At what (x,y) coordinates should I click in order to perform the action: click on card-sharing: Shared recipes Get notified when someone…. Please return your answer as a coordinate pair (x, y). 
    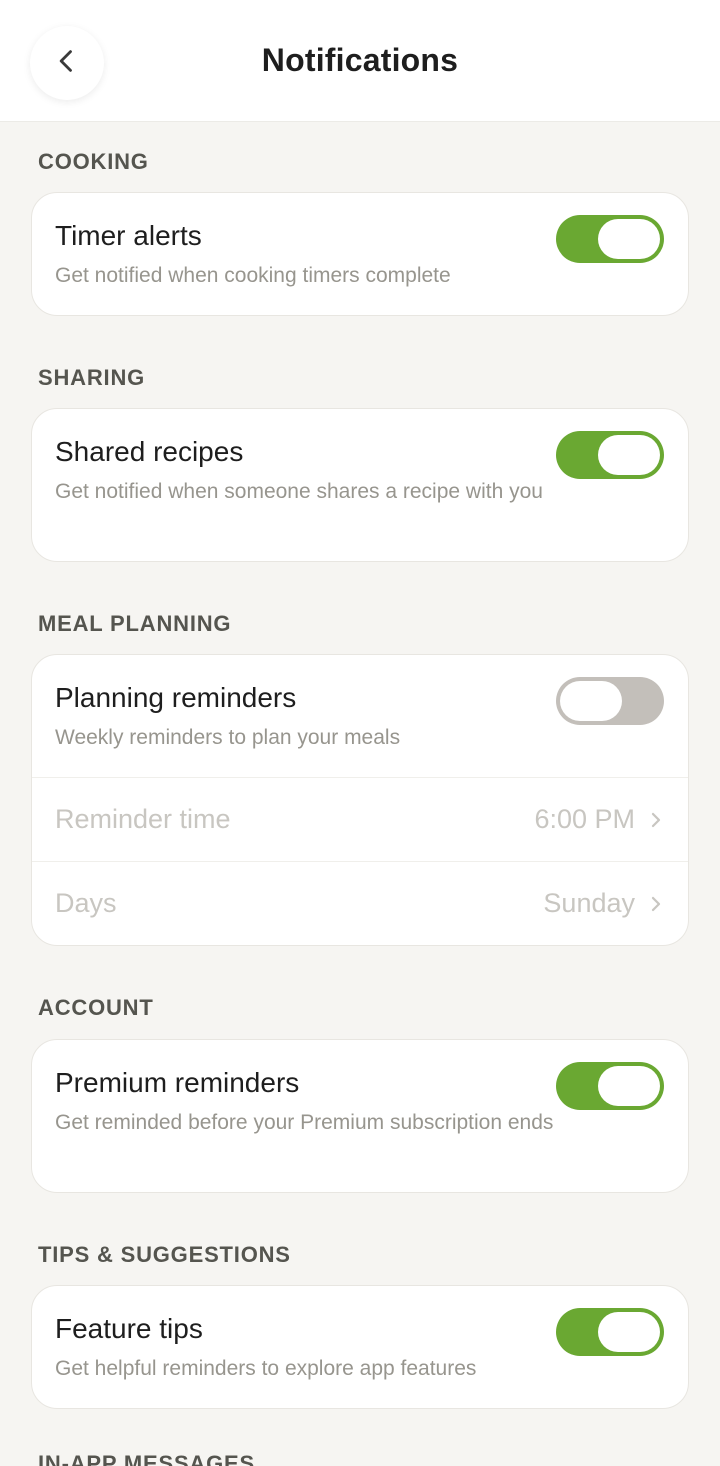
    Looking at the image, I should click on (360, 485).